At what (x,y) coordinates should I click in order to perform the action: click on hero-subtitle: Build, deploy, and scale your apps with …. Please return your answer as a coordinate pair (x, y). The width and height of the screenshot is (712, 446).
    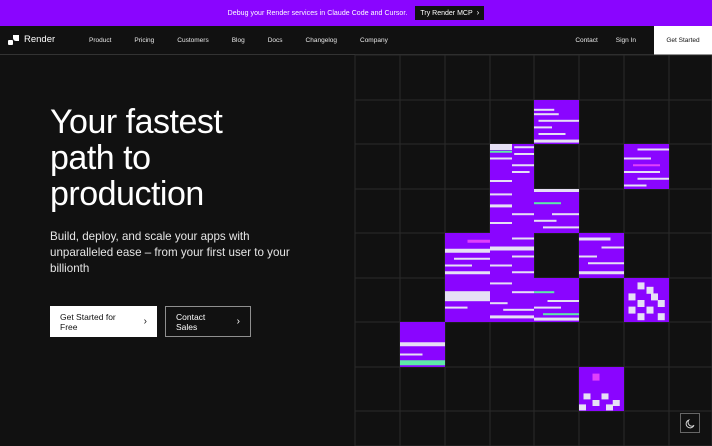
    Looking at the image, I should click on (170, 252).